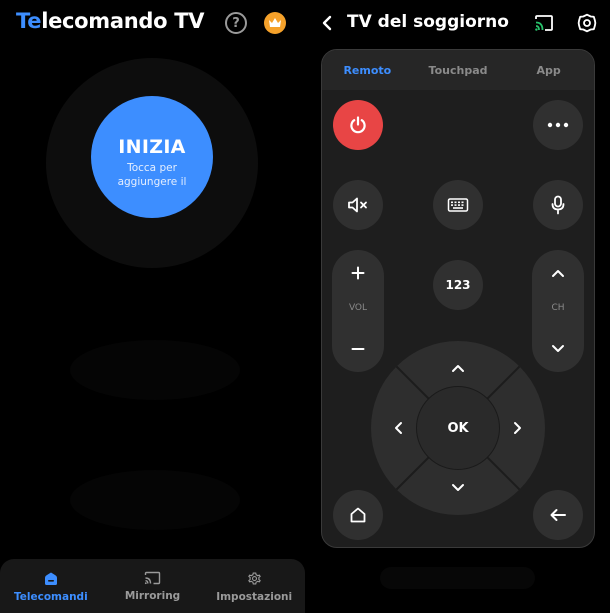 The width and height of the screenshot is (610, 613). I want to click on dpad-down-button, so click(458, 488).